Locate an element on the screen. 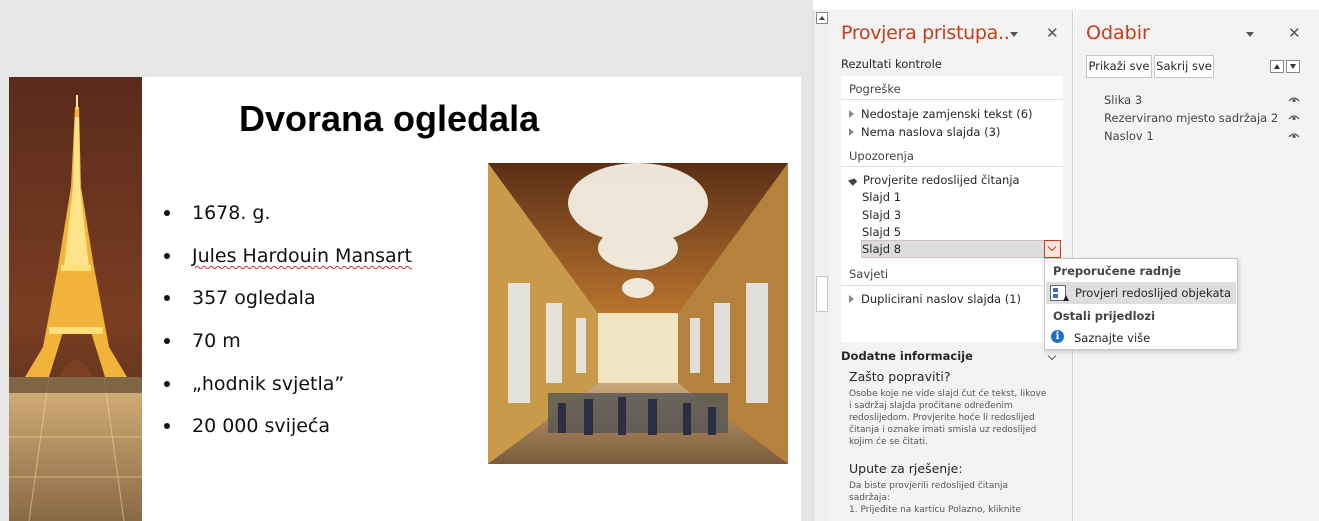  collapse-arrow-icon is located at coordinates (852, 181).